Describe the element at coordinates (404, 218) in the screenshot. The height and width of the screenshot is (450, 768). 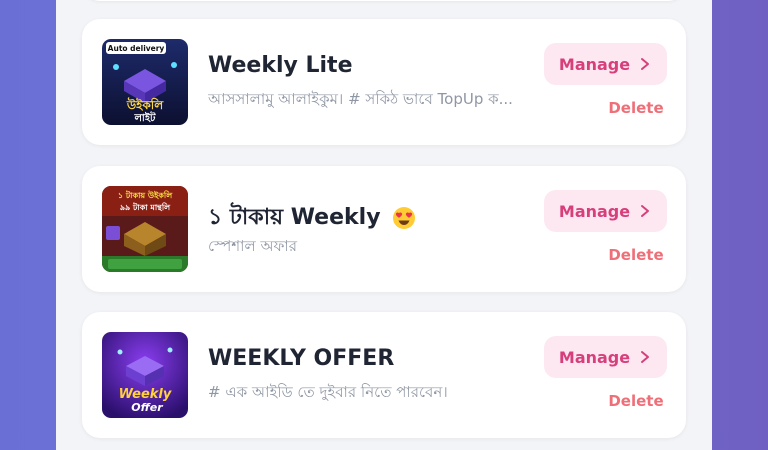
I see `heart-eyes-emoji-icon` at that location.